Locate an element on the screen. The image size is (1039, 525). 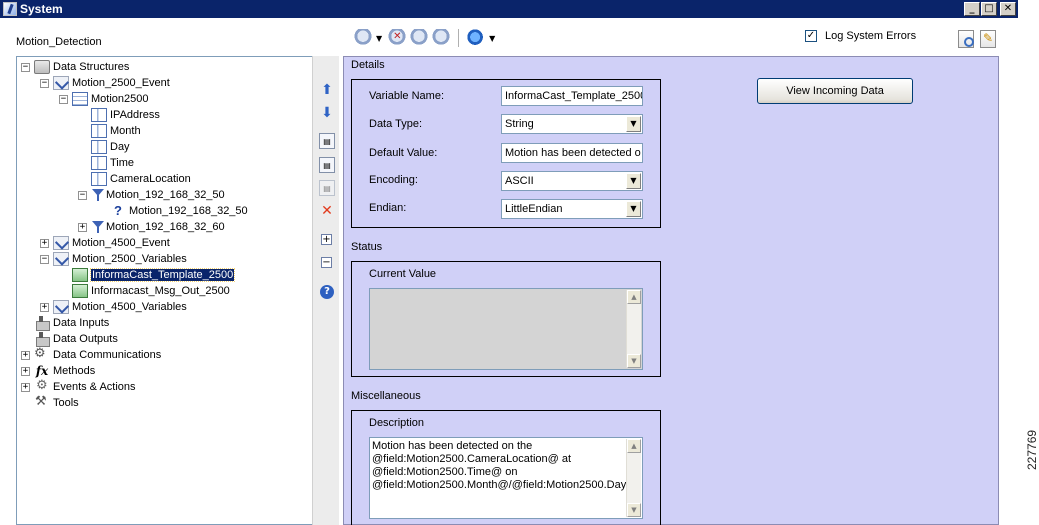
database-sync-icon is located at coordinates (441, 38).